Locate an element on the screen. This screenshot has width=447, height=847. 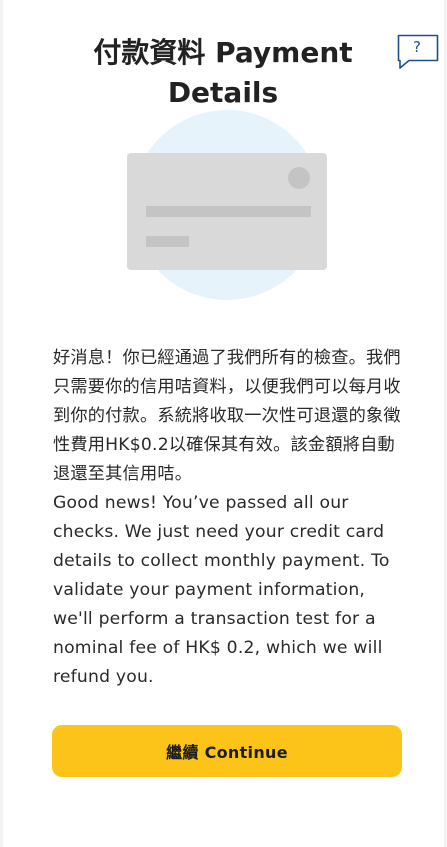
help-button: ? is located at coordinates (418, 52).